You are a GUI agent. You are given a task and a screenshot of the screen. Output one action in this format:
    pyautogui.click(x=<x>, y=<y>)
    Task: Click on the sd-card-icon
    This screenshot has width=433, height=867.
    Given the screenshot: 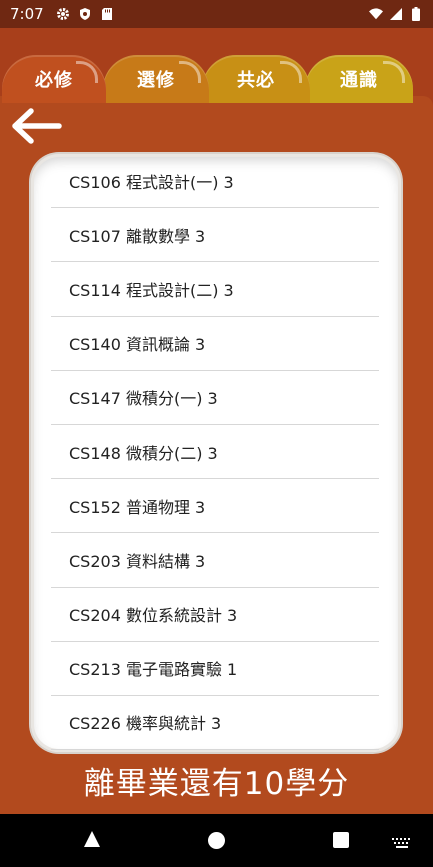 What is the action you would take?
    pyautogui.click(x=107, y=14)
    